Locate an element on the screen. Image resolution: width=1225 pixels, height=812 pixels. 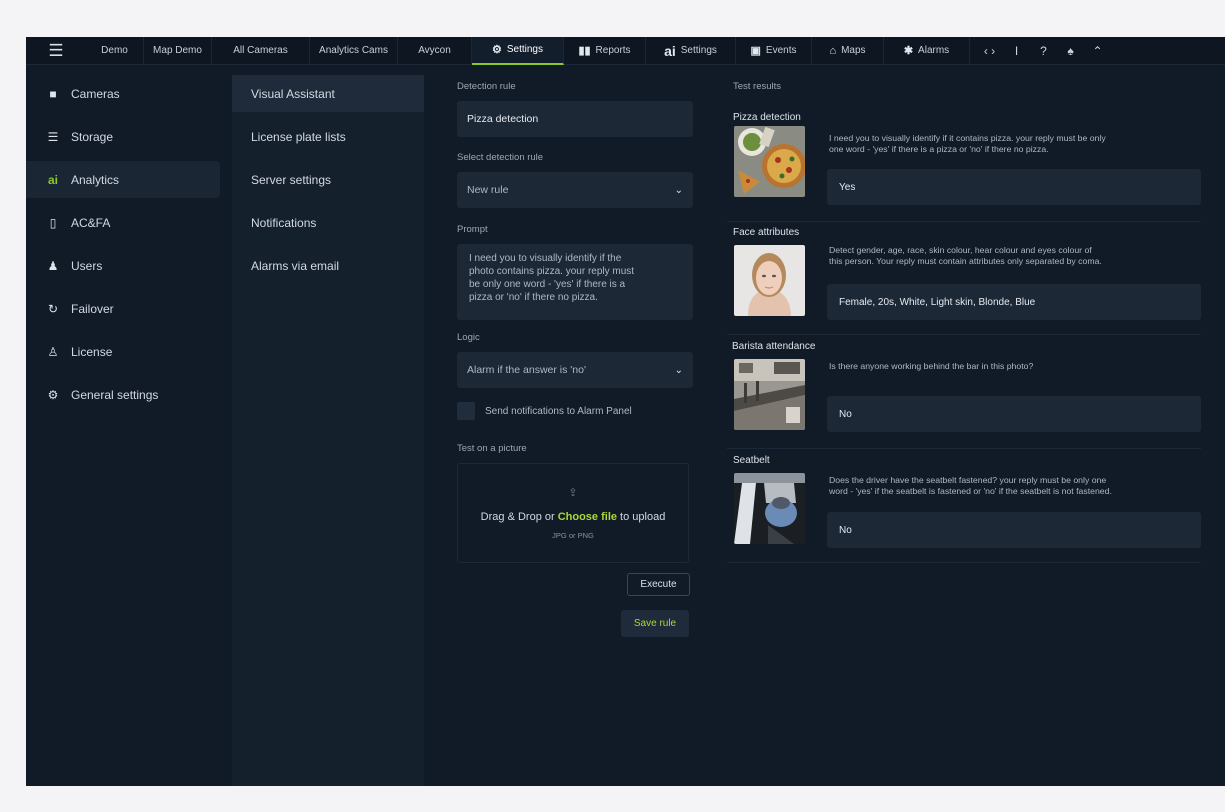
pizza-photo is located at coordinates (769, 161).